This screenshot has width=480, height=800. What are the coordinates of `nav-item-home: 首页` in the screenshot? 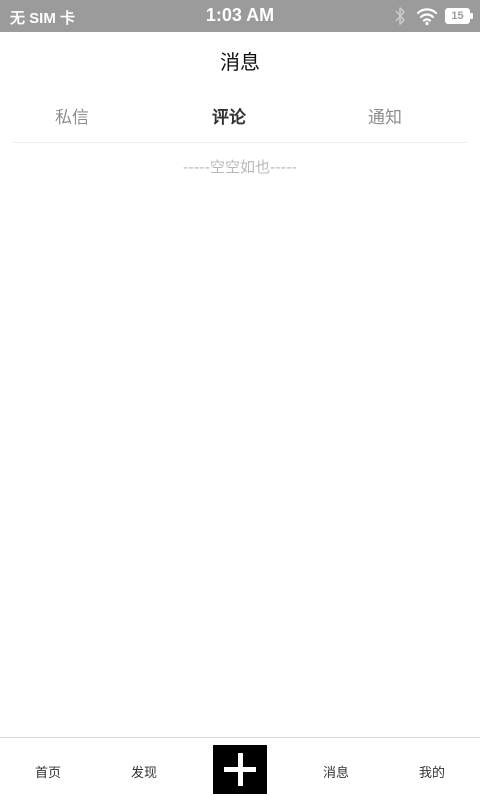 It's located at (48, 771).